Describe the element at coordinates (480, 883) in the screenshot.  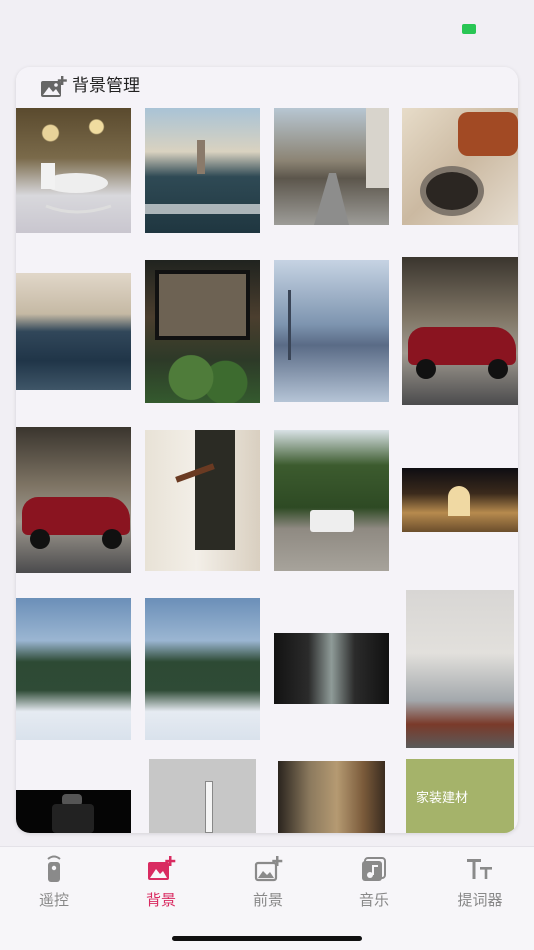
I see `tab-teleprompter: 提词器` at that location.